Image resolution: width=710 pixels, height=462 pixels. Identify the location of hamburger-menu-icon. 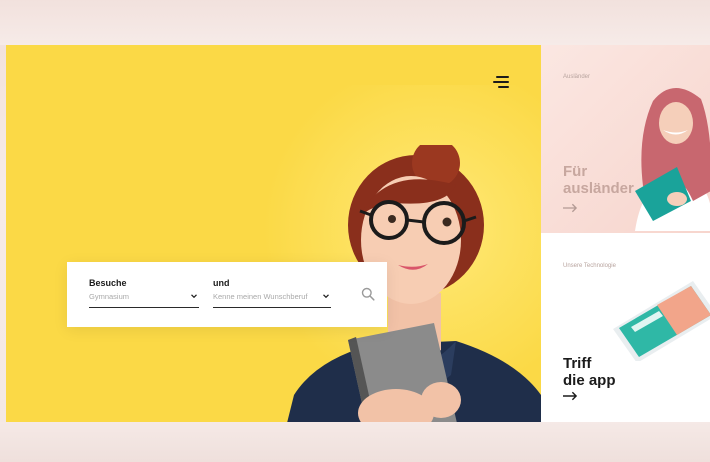
(501, 82).